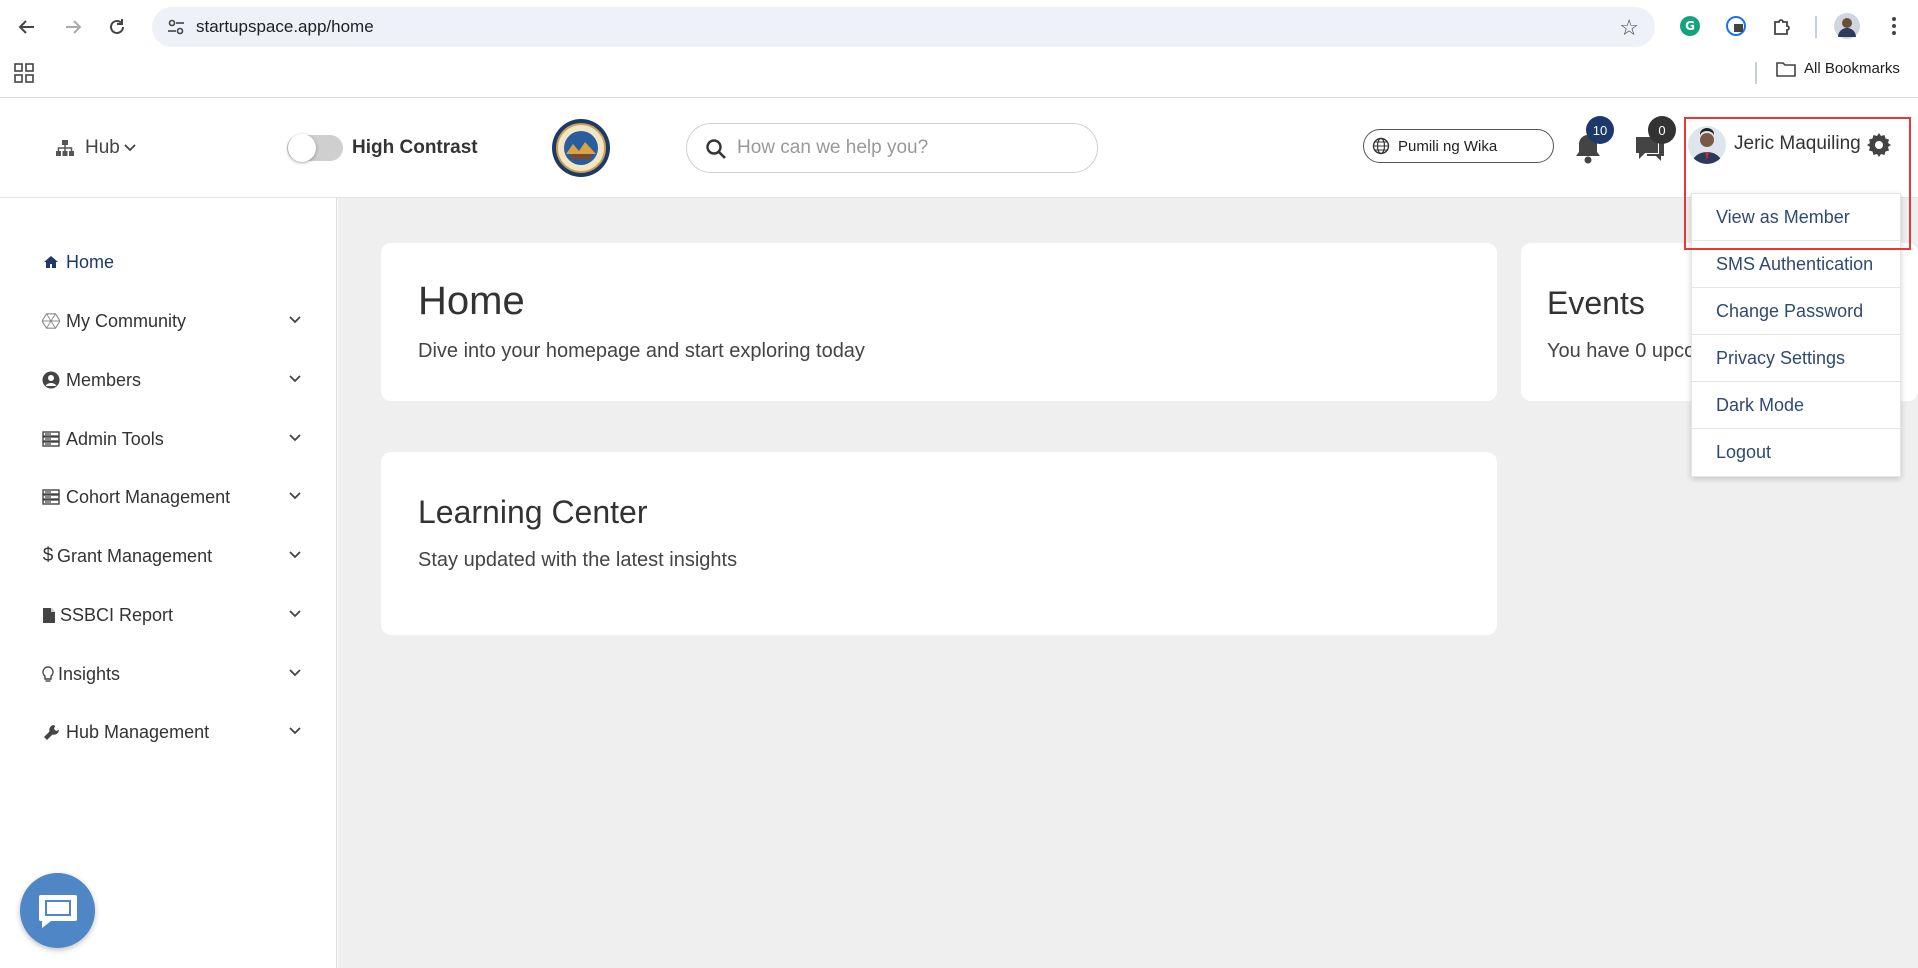 Image resolution: width=1918 pixels, height=968 pixels. I want to click on chat-bubble-icon, so click(57, 911).